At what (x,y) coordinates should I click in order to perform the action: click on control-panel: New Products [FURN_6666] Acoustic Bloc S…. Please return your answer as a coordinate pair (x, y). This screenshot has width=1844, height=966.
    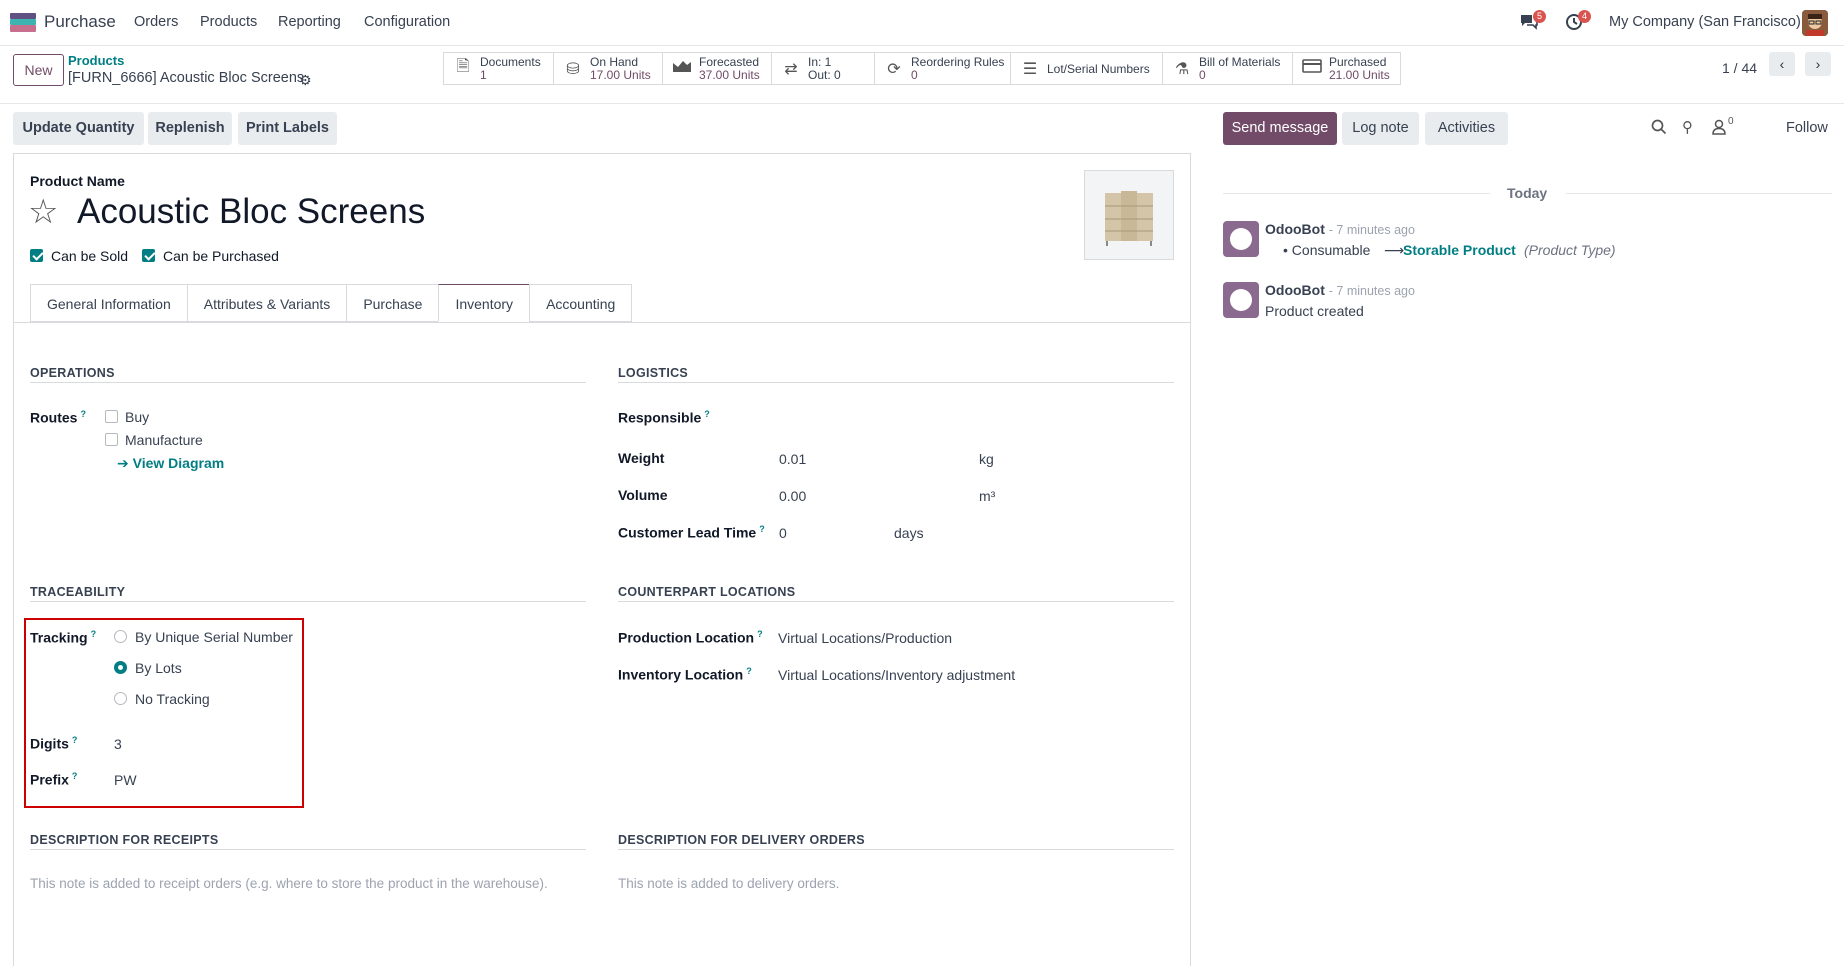
    Looking at the image, I should click on (922, 75).